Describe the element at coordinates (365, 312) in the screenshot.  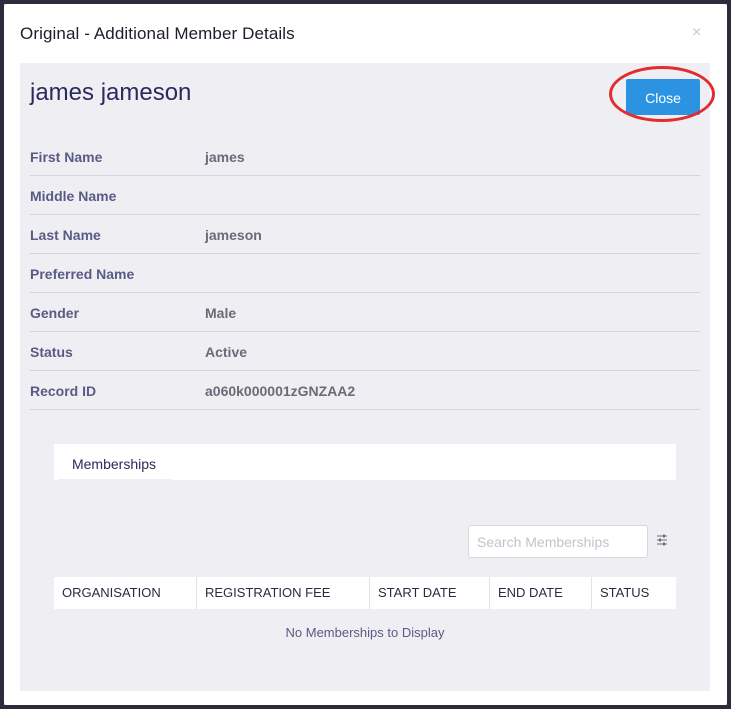
I see `field-row-gender: Gender Male` at that location.